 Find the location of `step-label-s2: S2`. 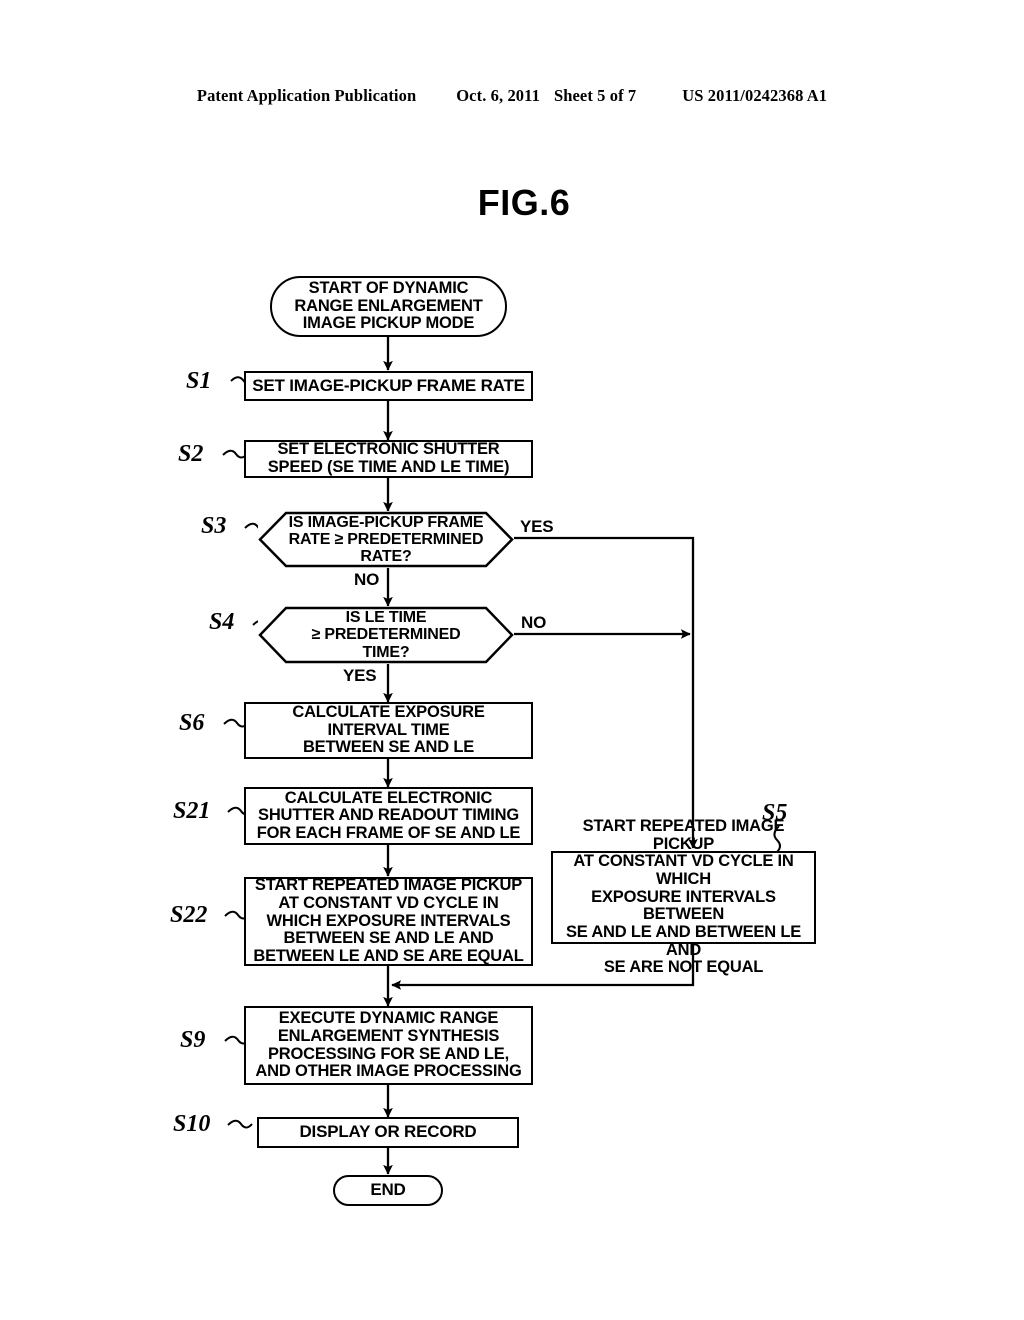

step-label-s2: S2 is located at coordinates (191, 454).